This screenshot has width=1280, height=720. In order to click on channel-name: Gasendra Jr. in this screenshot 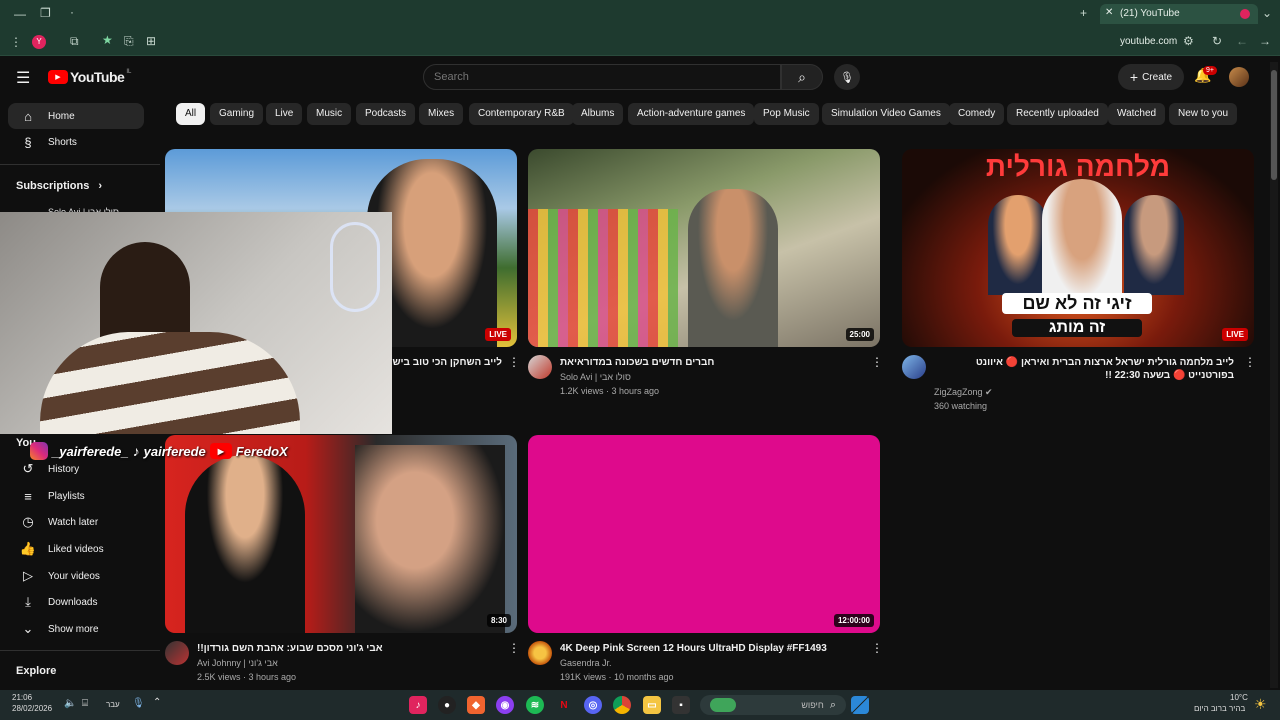, I will do `click(586, 663)`.